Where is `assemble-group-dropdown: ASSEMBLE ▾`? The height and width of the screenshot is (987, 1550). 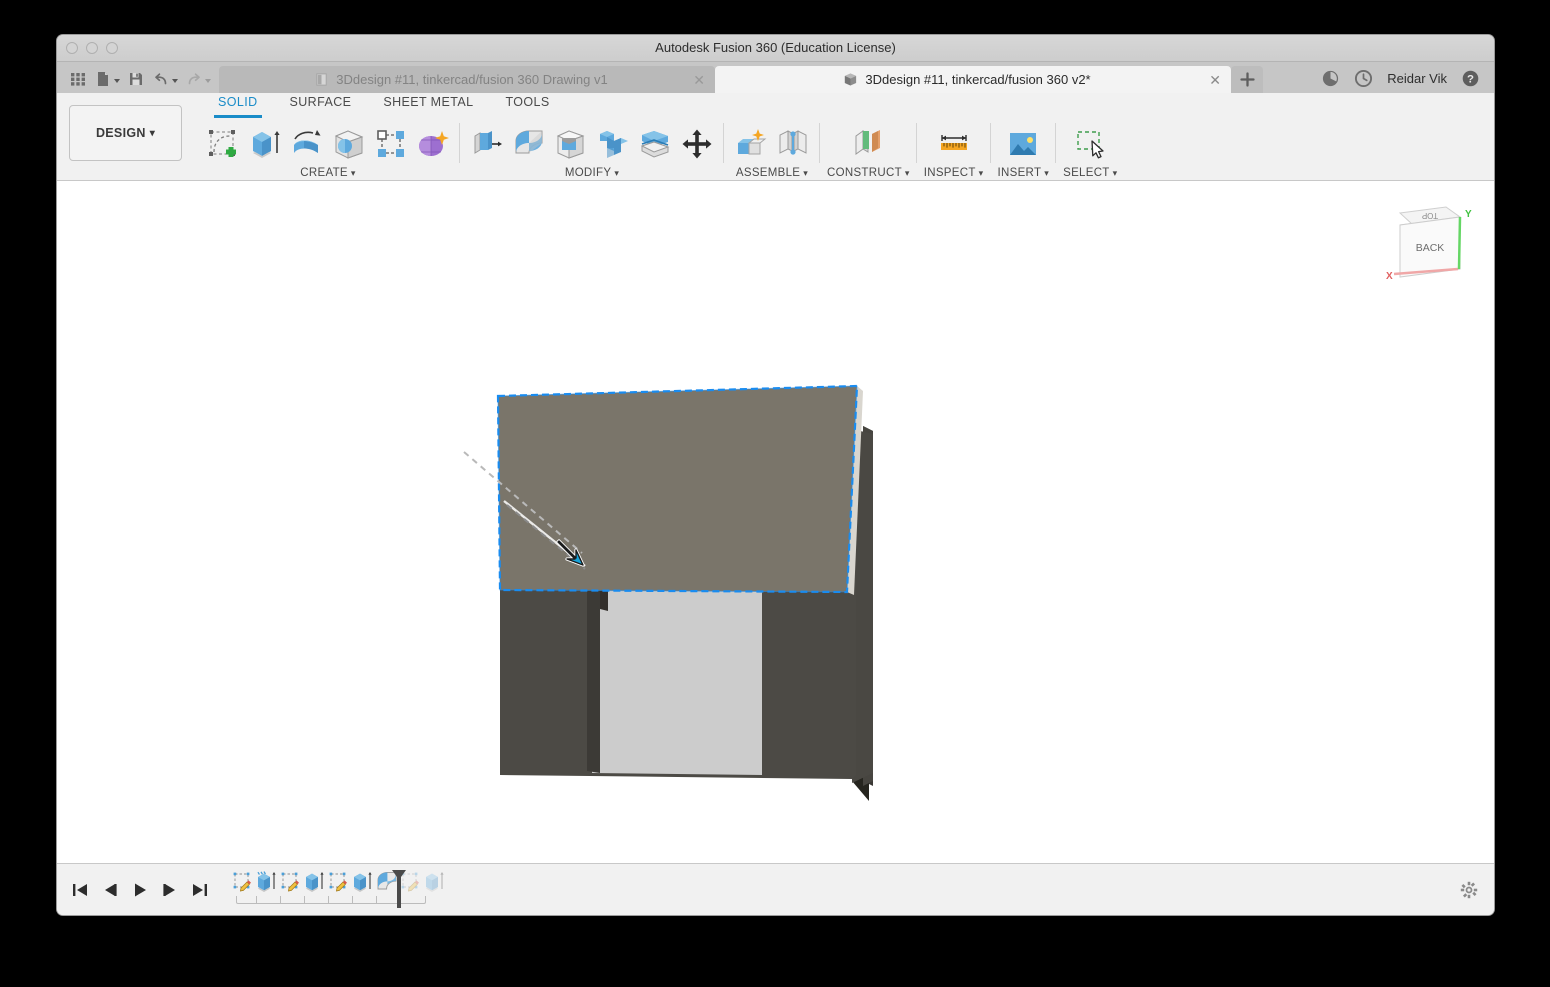 assemble-group-dropdown: ASSEMBLE ▾ is located at coordinates (772, 173).